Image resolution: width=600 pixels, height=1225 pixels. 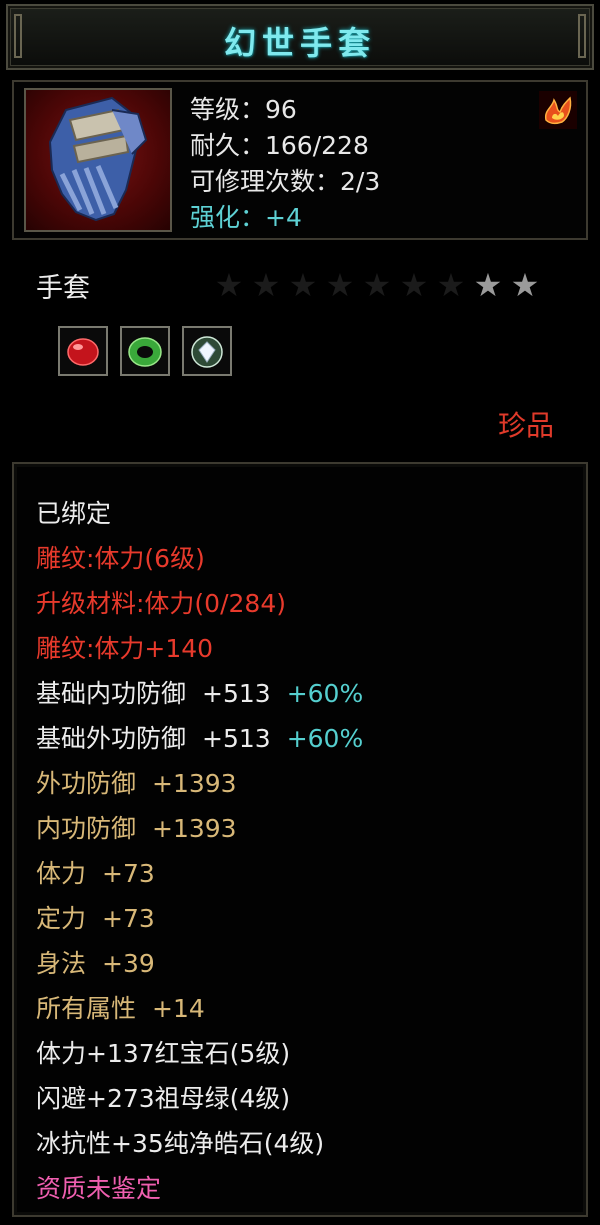 What do you see at coordinates (63, 288) in the screenshot?
I see `item-type-label: 手套` at bounding box center [63, 288].